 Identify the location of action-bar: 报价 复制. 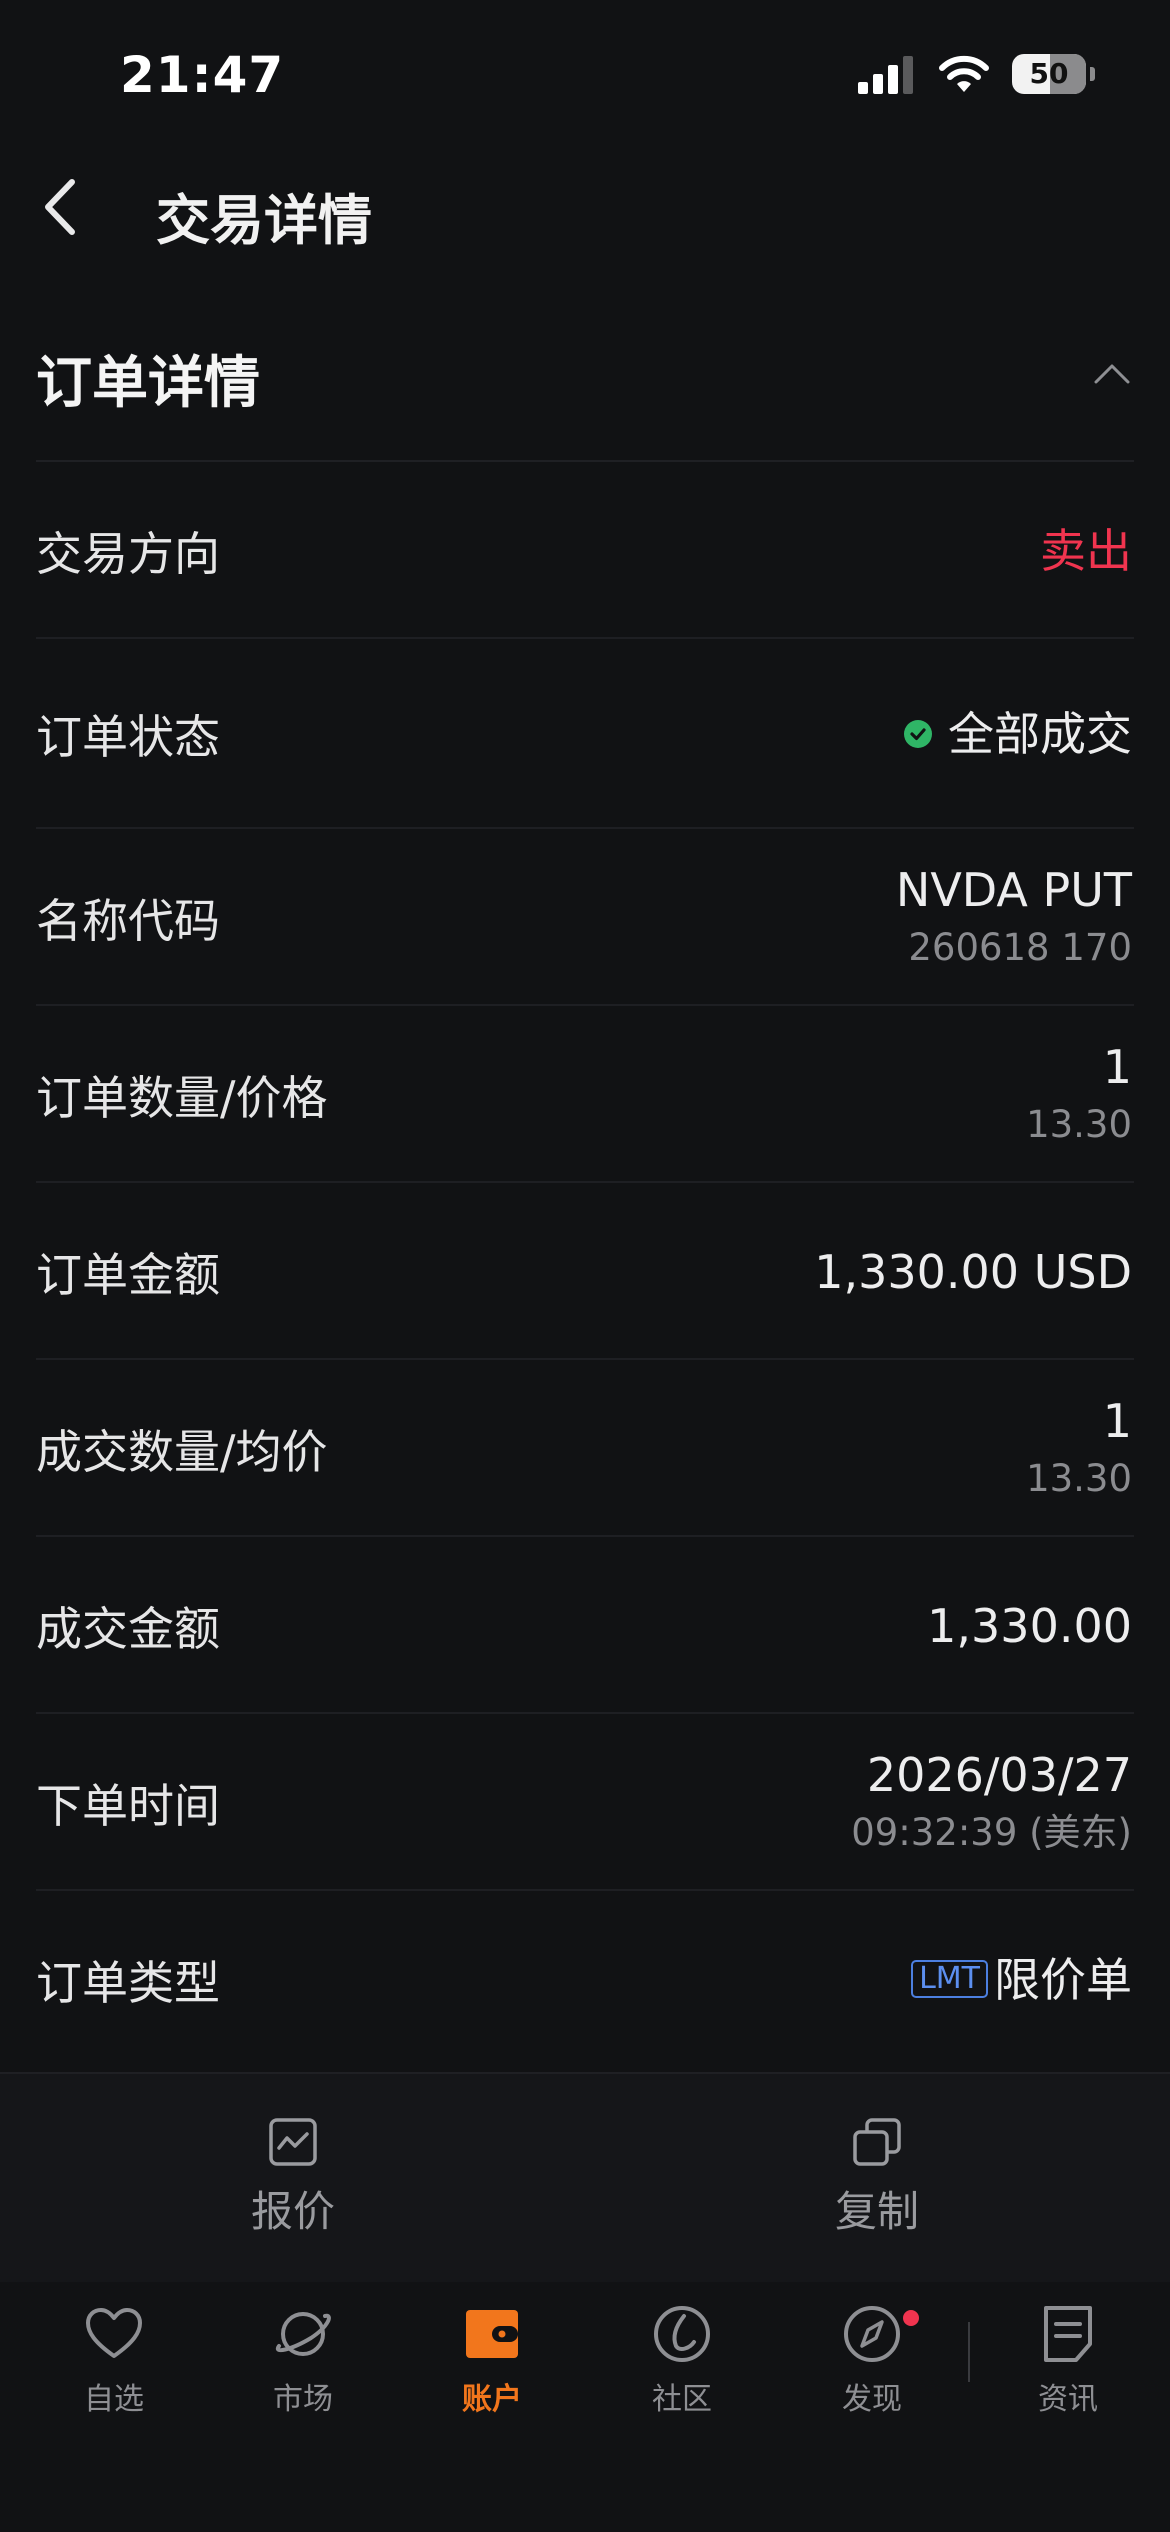
(585, 2178).